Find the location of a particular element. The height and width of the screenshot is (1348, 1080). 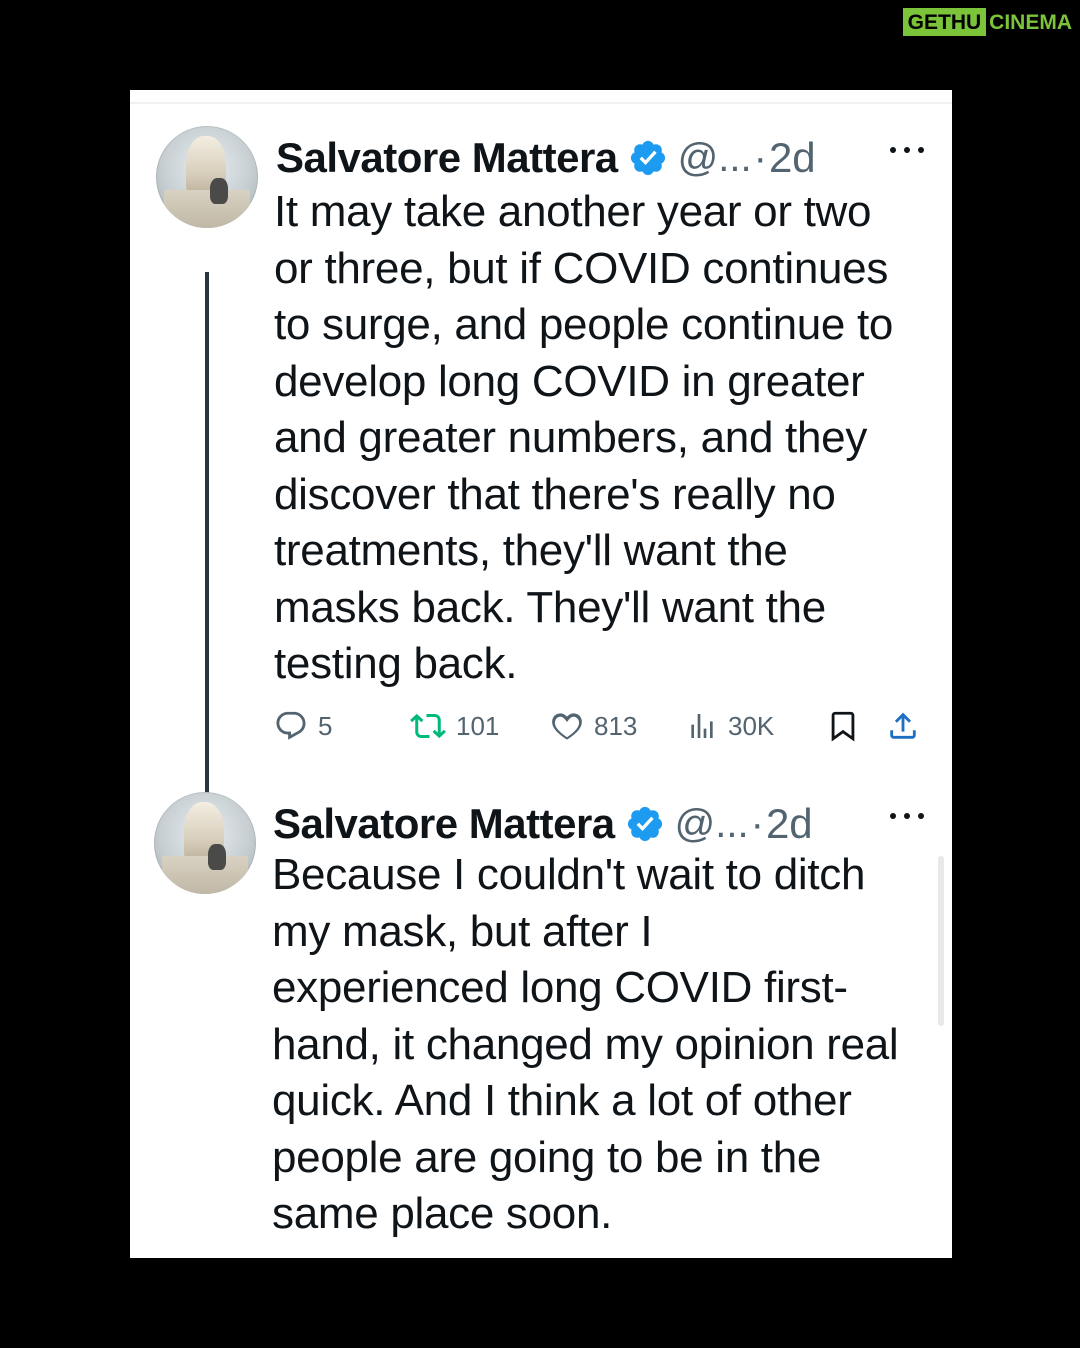

share-button is located at coordinates (903, 726).